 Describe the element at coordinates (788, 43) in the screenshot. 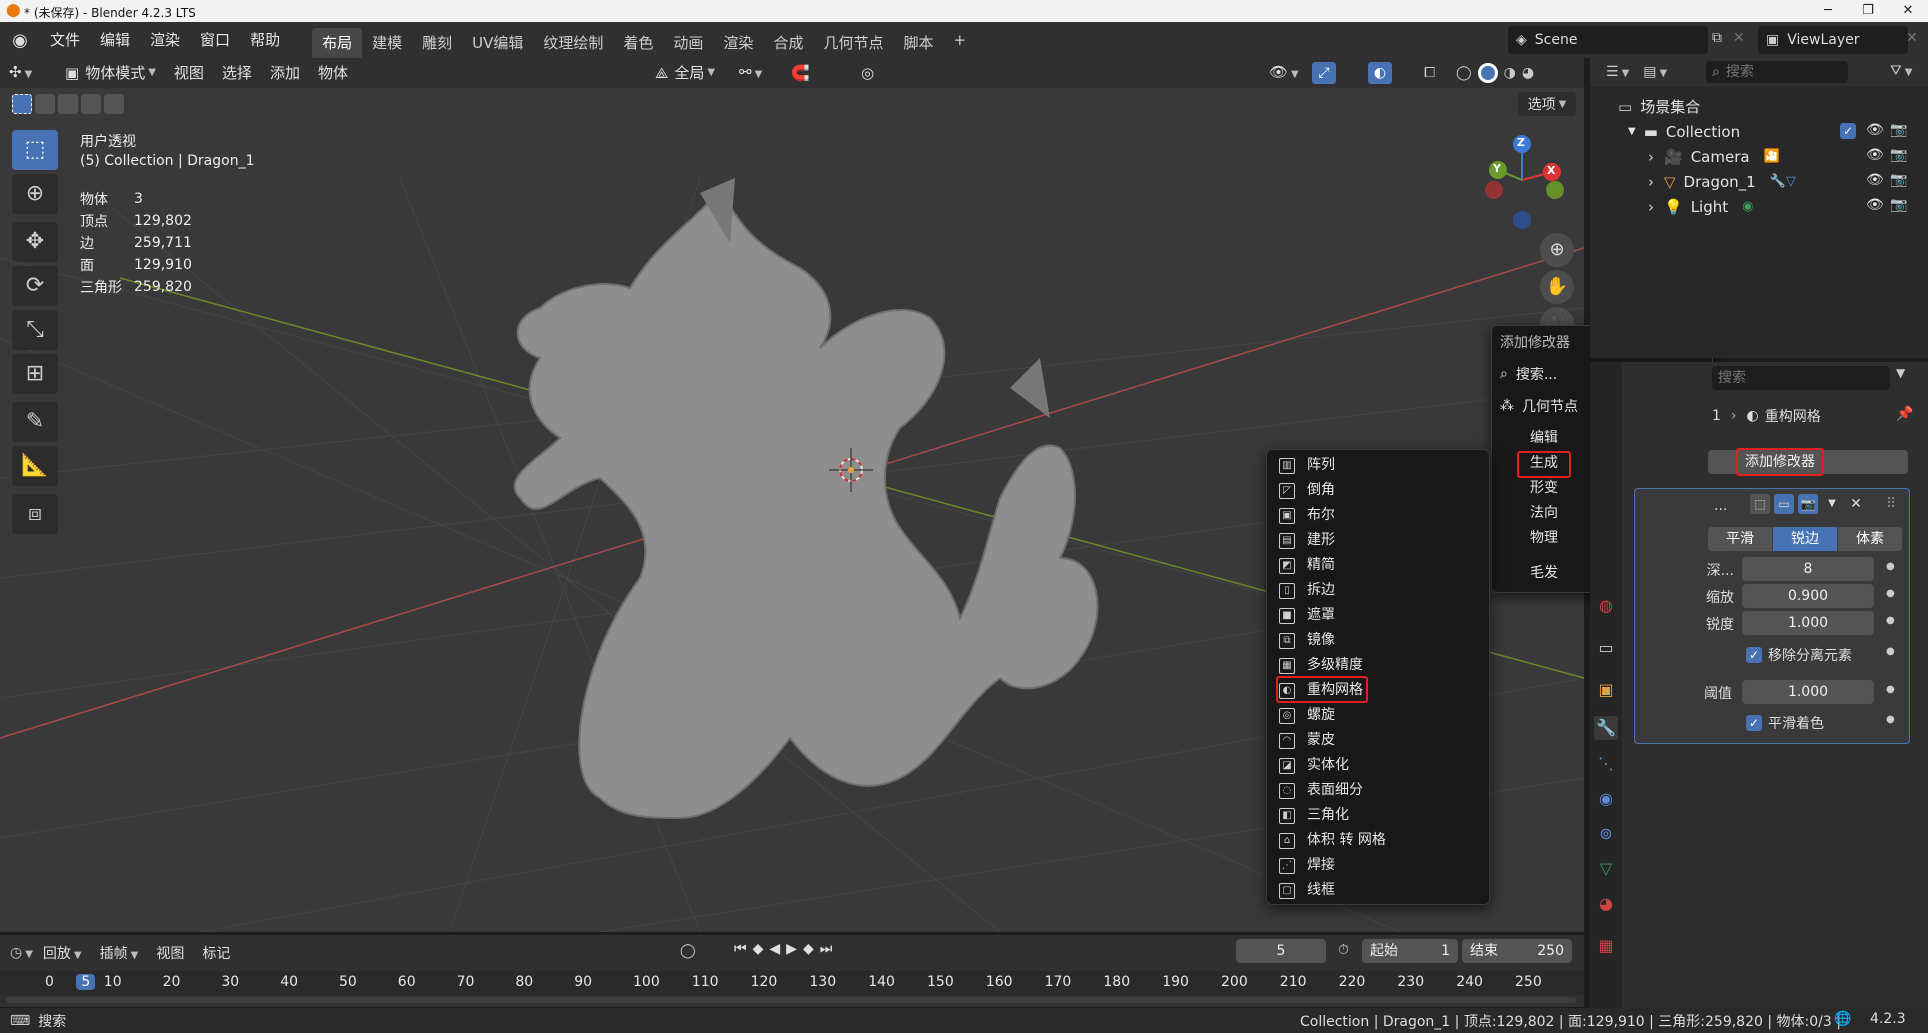

I see `workspace-tab-8: 合成` at that location.